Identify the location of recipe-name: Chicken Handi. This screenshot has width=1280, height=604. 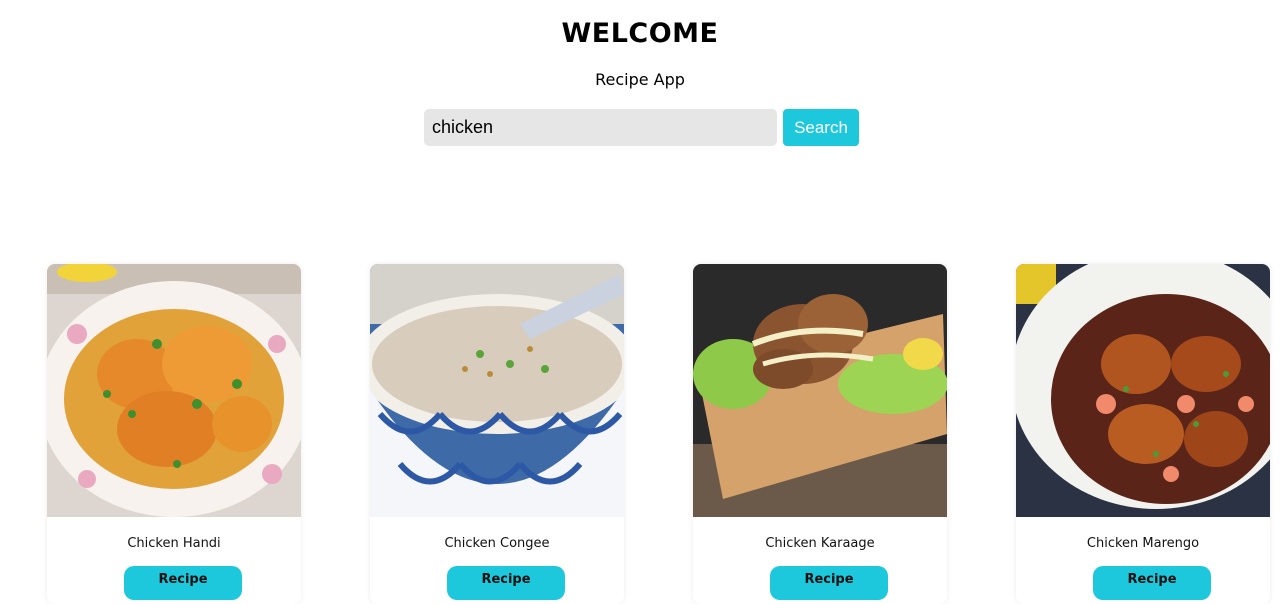
(174, 543).